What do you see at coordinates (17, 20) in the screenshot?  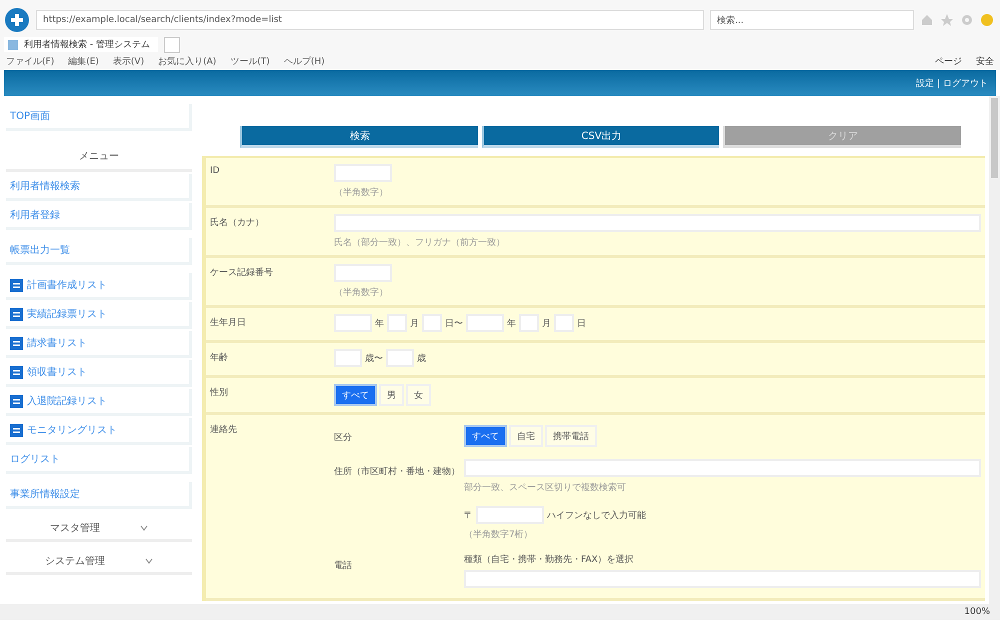 I see `browser-logo-icon` at bounding box center [17, 20].